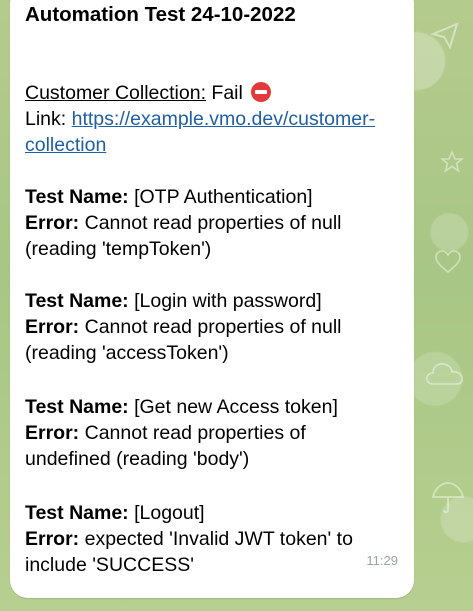  I want to click on error-text: Cannot read properties of, so click(195, 433).